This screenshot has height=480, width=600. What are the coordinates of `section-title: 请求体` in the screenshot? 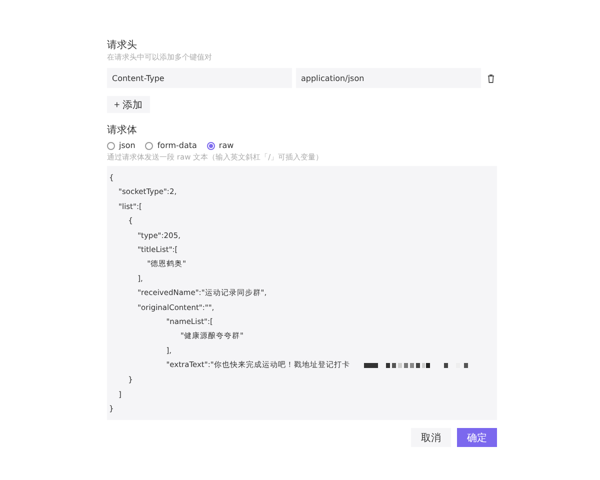 It's located at (122, 131).